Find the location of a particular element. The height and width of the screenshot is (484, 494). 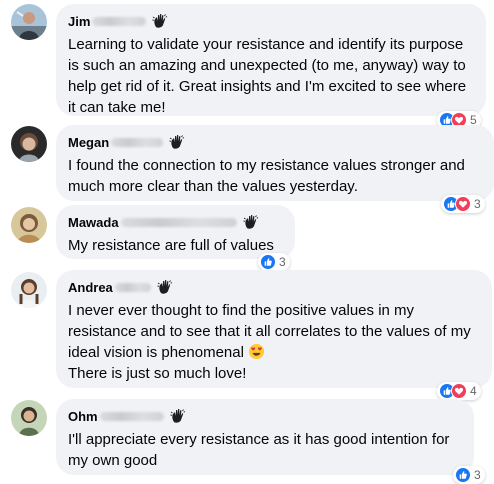

commenter-name: Andrea is located at coordinates (90, 287).